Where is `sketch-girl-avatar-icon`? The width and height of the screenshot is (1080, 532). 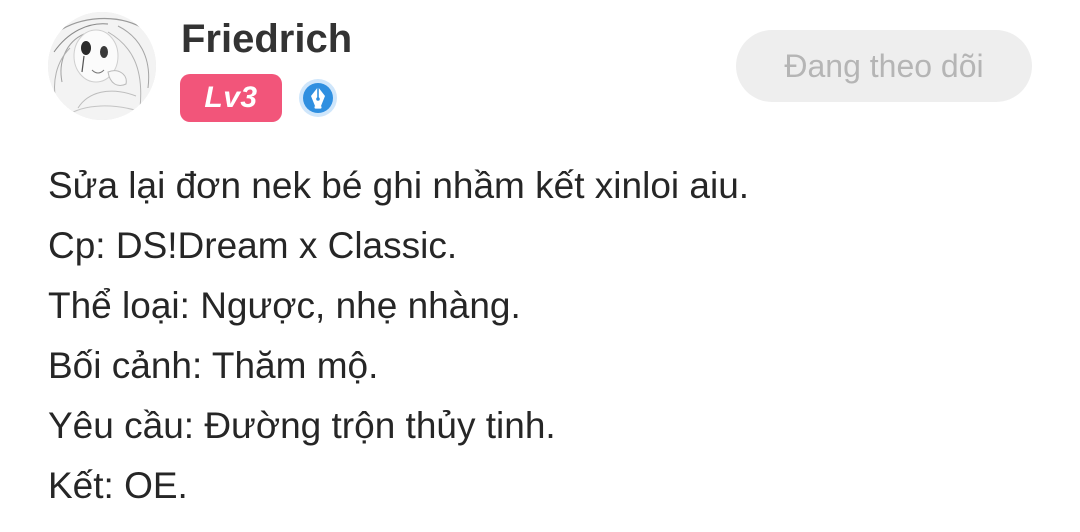
sketch-girl-avatar-icon is located at coordinates (102, 66).